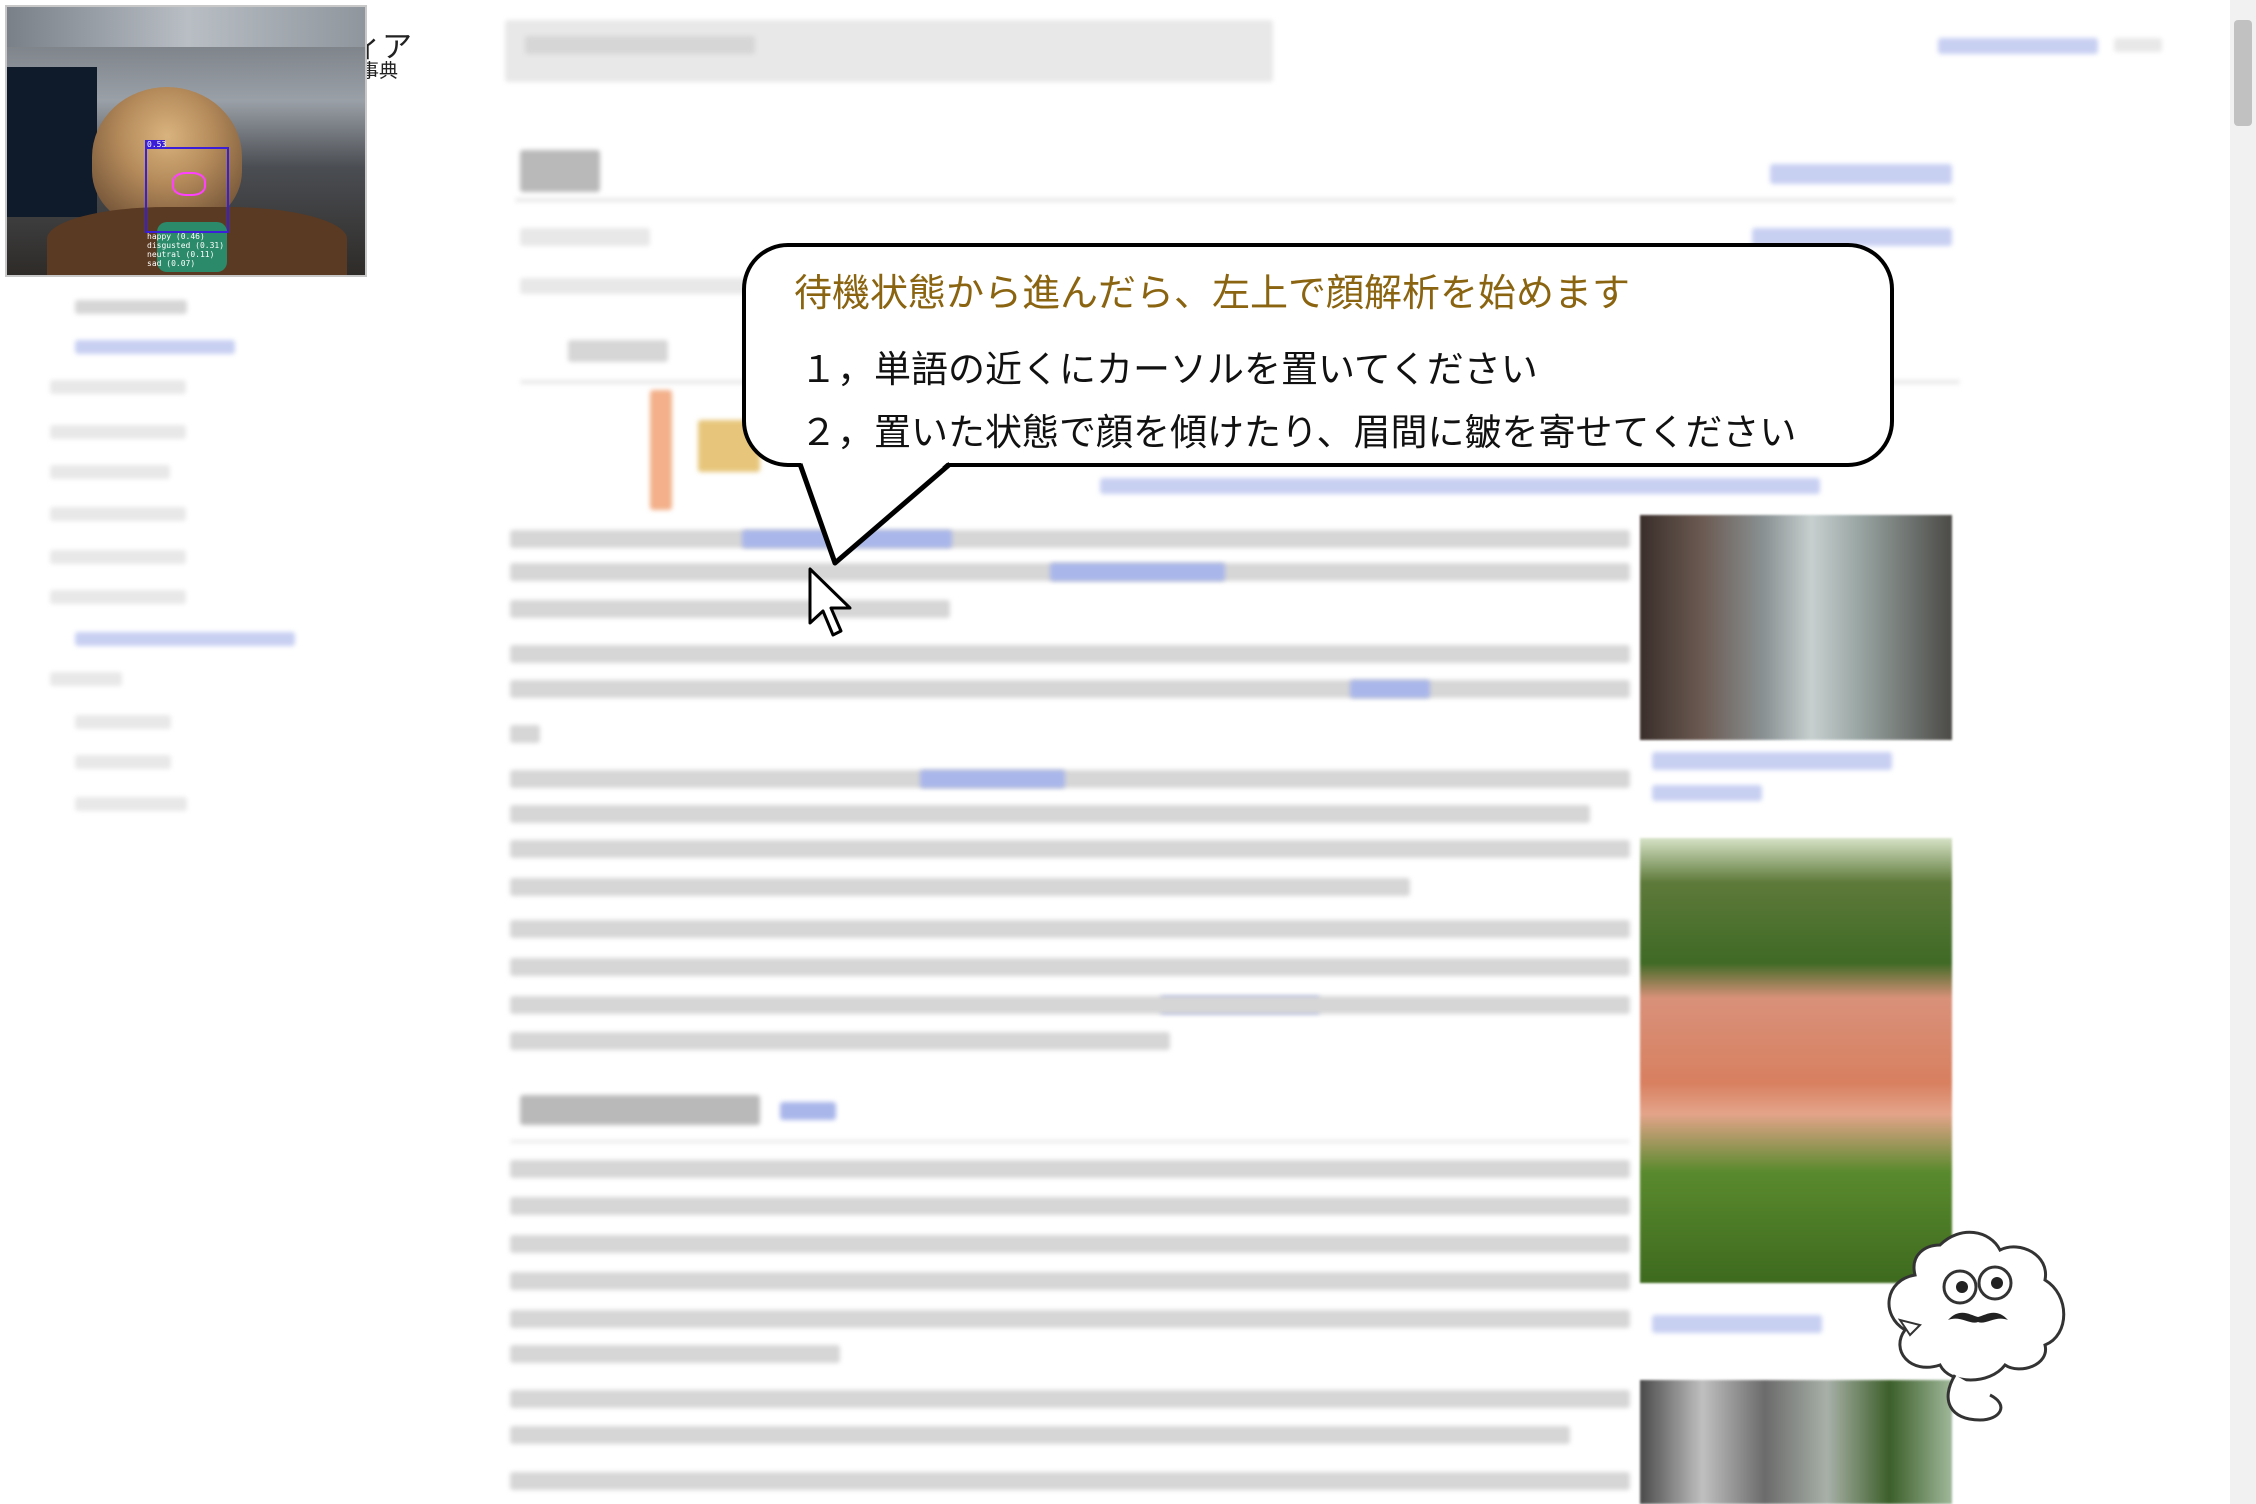 The width and height of the screenshot is (2256, 1504). Describe the element at coordinates (874, 513) in the screenshot. I see `bubble-tail` at that location.